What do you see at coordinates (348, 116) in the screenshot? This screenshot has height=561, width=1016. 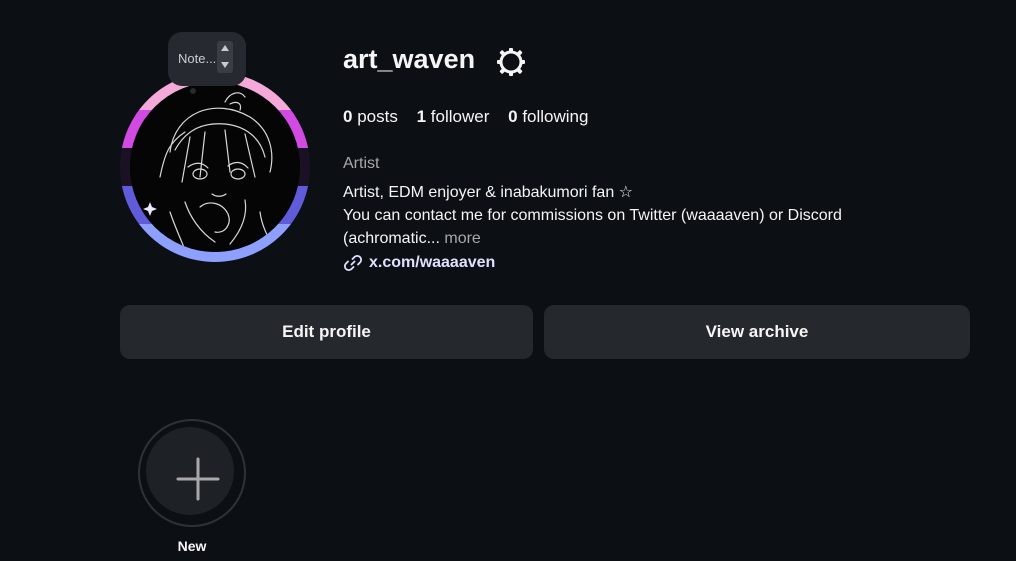 I see `posts-count: 0` at bounding box center [348, 116].